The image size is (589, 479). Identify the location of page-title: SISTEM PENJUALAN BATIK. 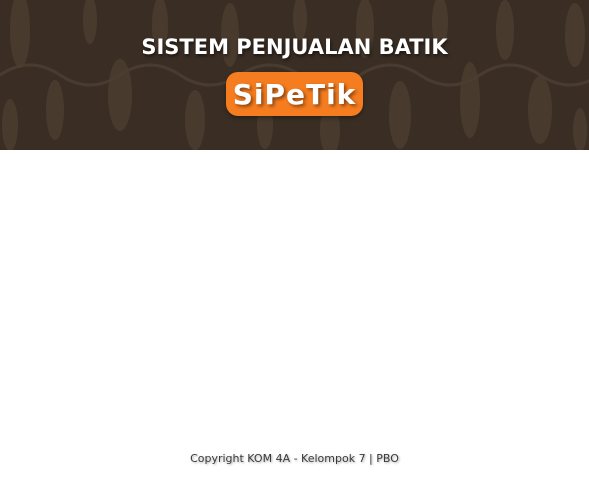
(294, 47).